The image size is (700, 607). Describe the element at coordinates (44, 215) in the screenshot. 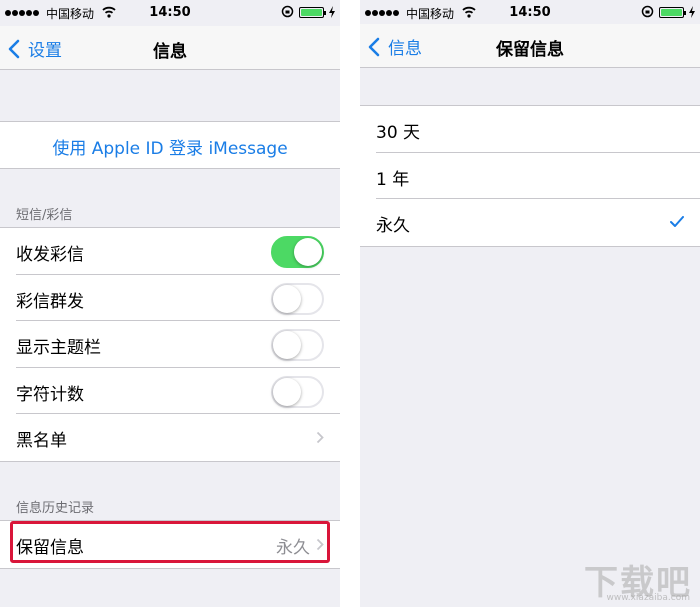

I see `sms-mms-section-header: 短信/彩信` at that location.